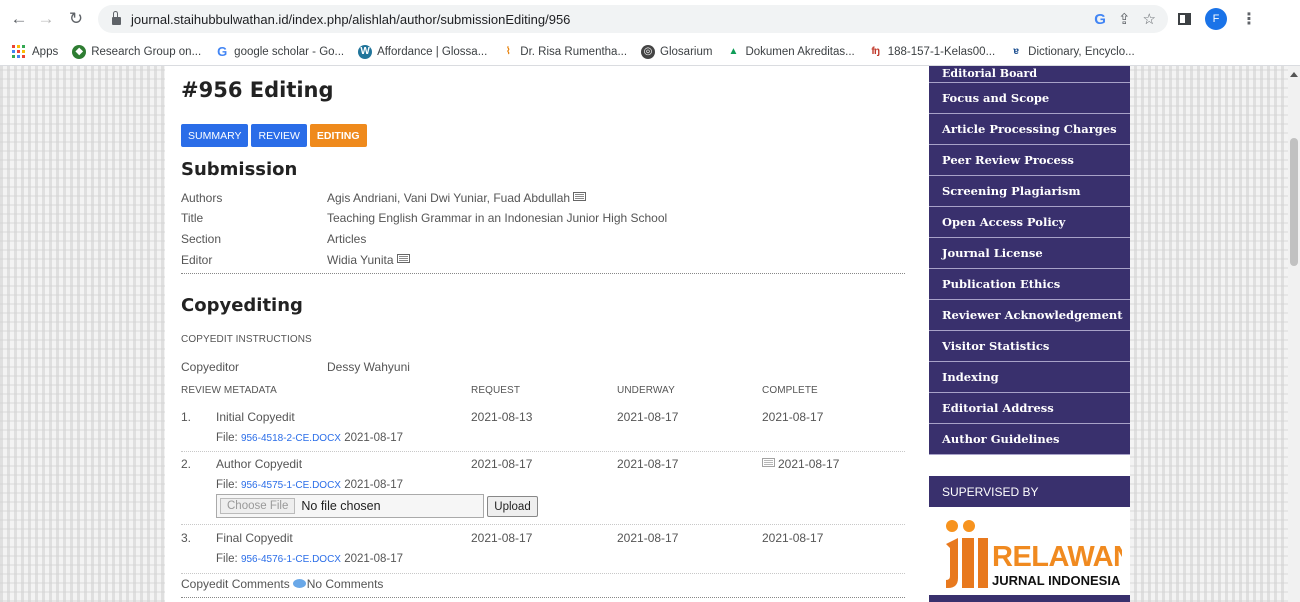  Describe the element at coordinates (1249, 19) in the screenshot. I see `menu-kebab-icon: ⋮` at that location.